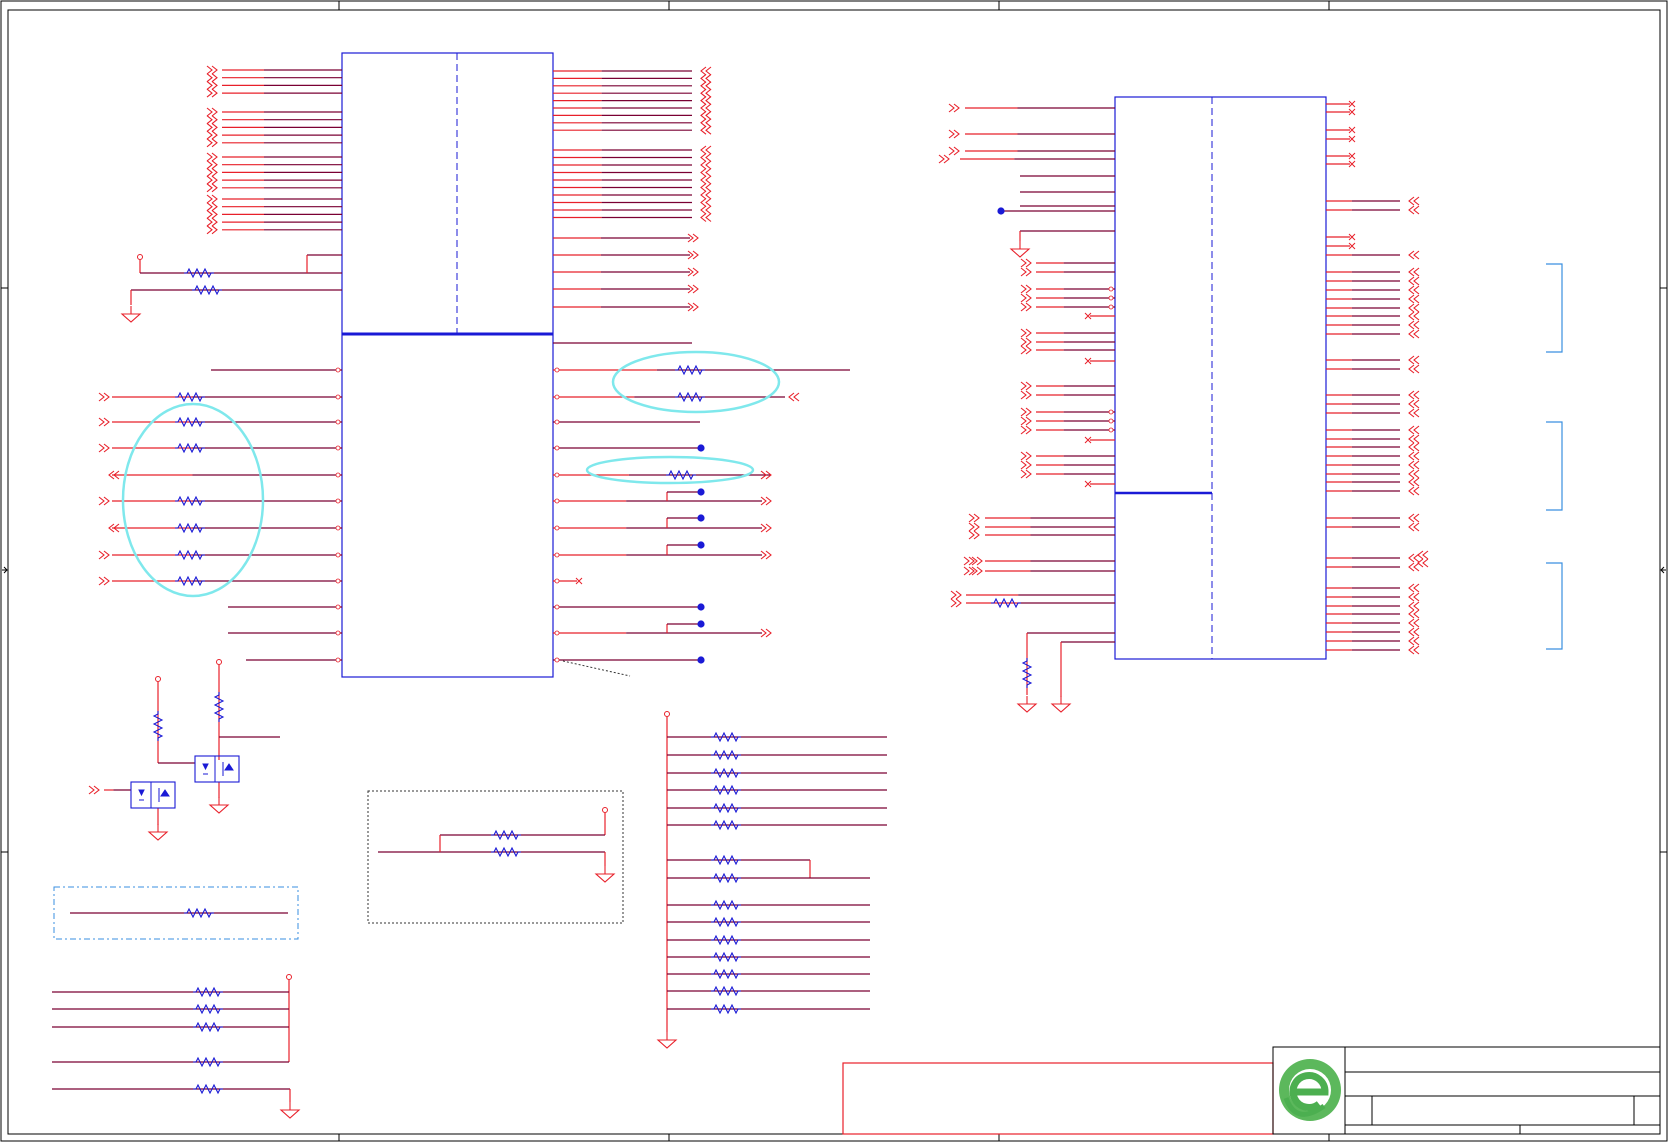 Image resolution: width=1670 pixels, height=1147 pixels. I want to click on ic-u2, so click(1220, 378).